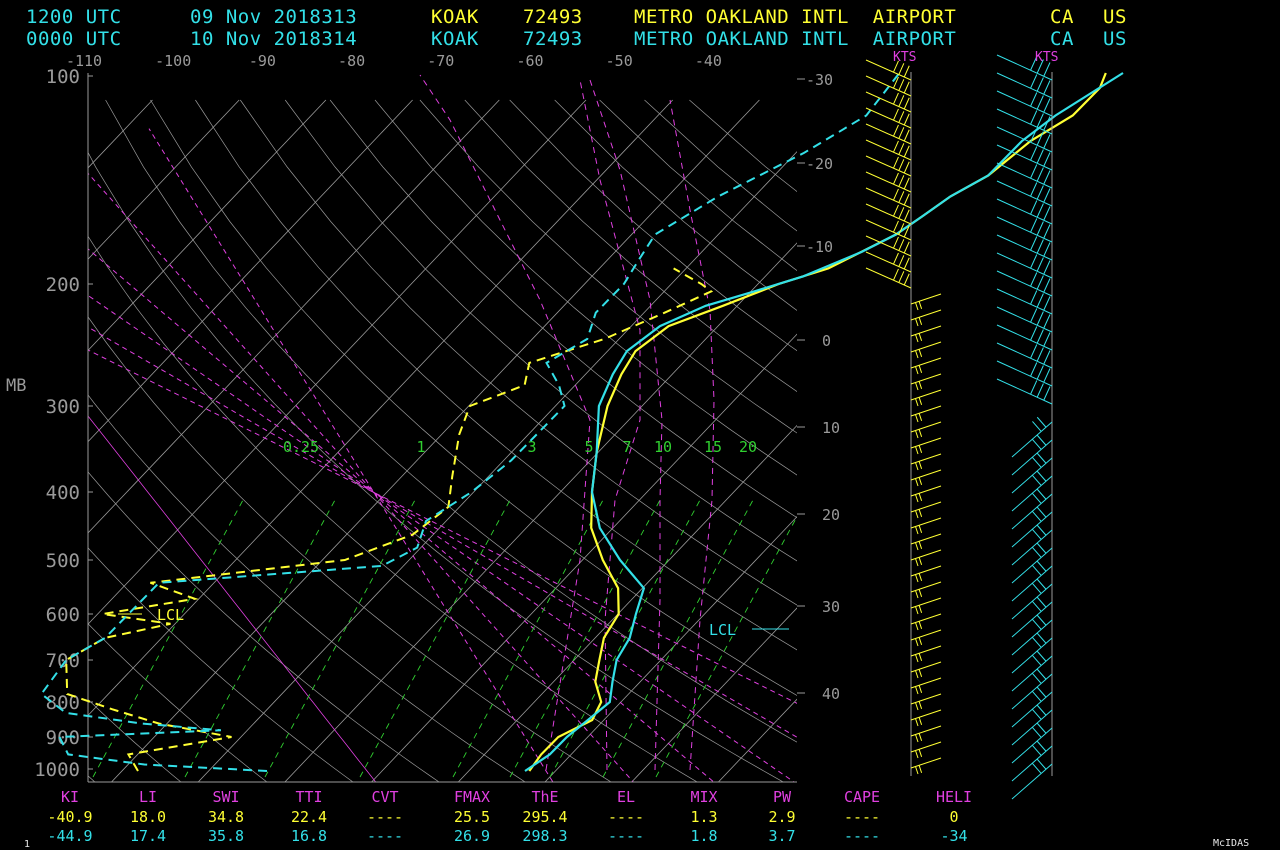 This screenshot has height=850, width=1280. What do you see at coordinates (70, 817) in the screenshot?
I see `index-row1-ki: -40.9` at bounding box center [70, 817].